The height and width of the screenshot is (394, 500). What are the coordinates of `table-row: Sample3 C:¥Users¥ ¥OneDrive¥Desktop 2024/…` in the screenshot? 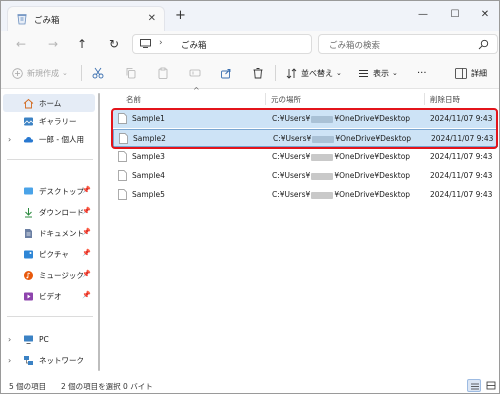 It's located at (305, 157).